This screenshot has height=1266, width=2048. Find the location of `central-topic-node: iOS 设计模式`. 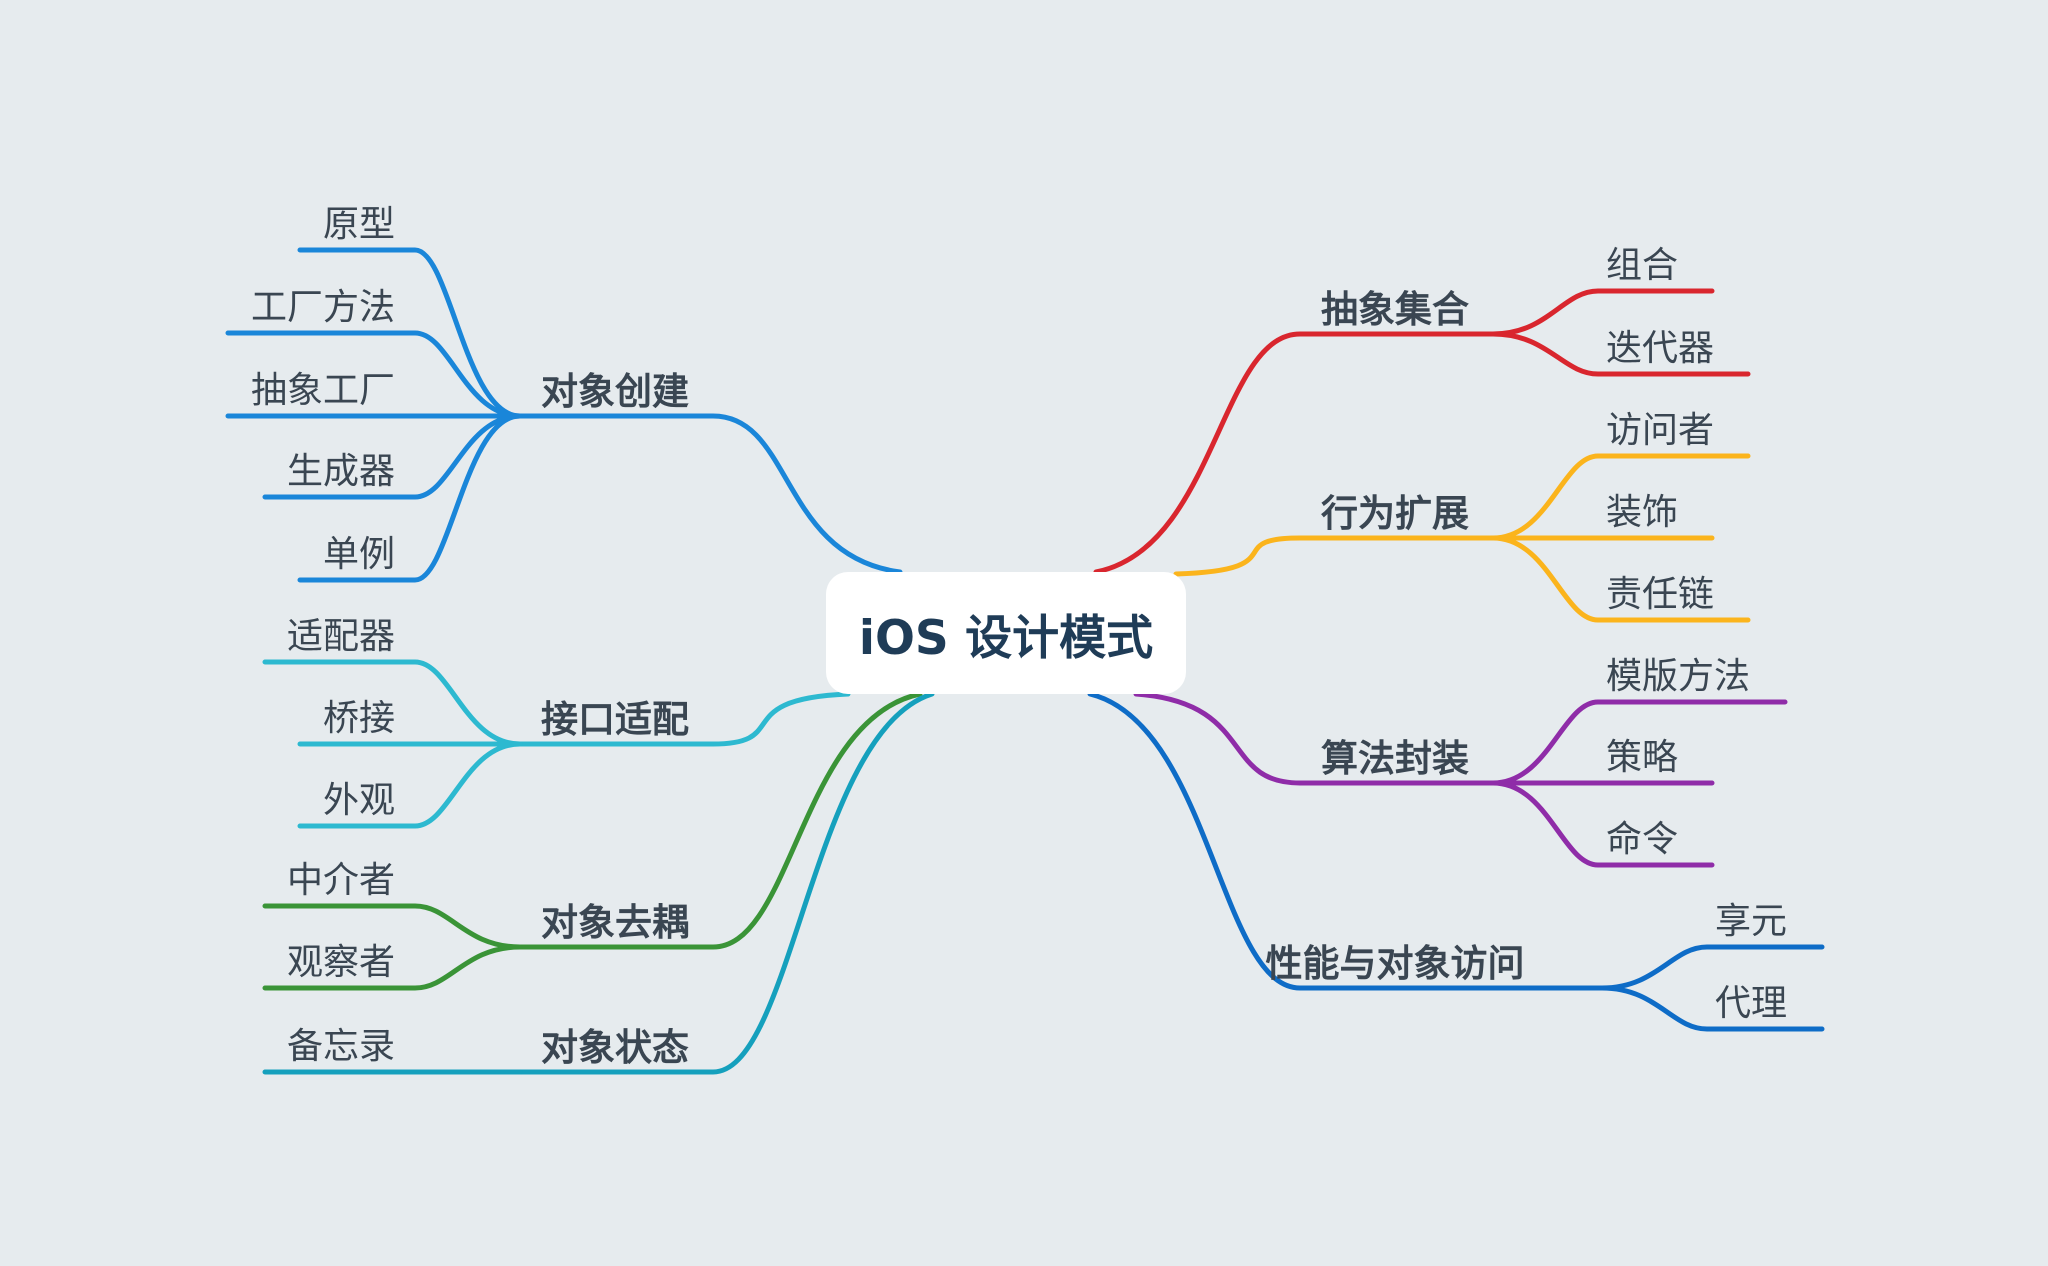

central-topic-node: iOS 设计模式 is located at coordinates (1006, 633).